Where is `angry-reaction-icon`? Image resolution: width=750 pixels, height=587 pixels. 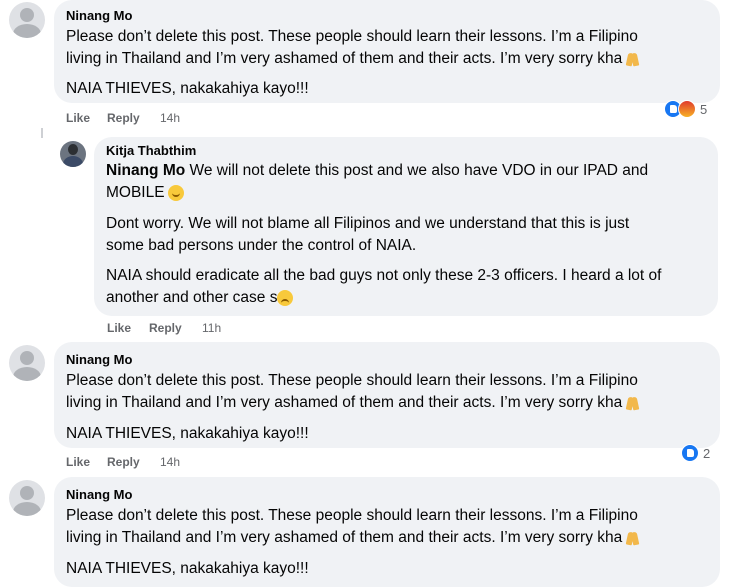 angry-reaction-icon is located at coordinates (687, 109).